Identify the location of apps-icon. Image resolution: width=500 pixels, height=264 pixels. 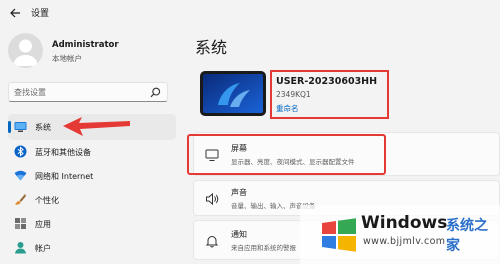
(20, 223).